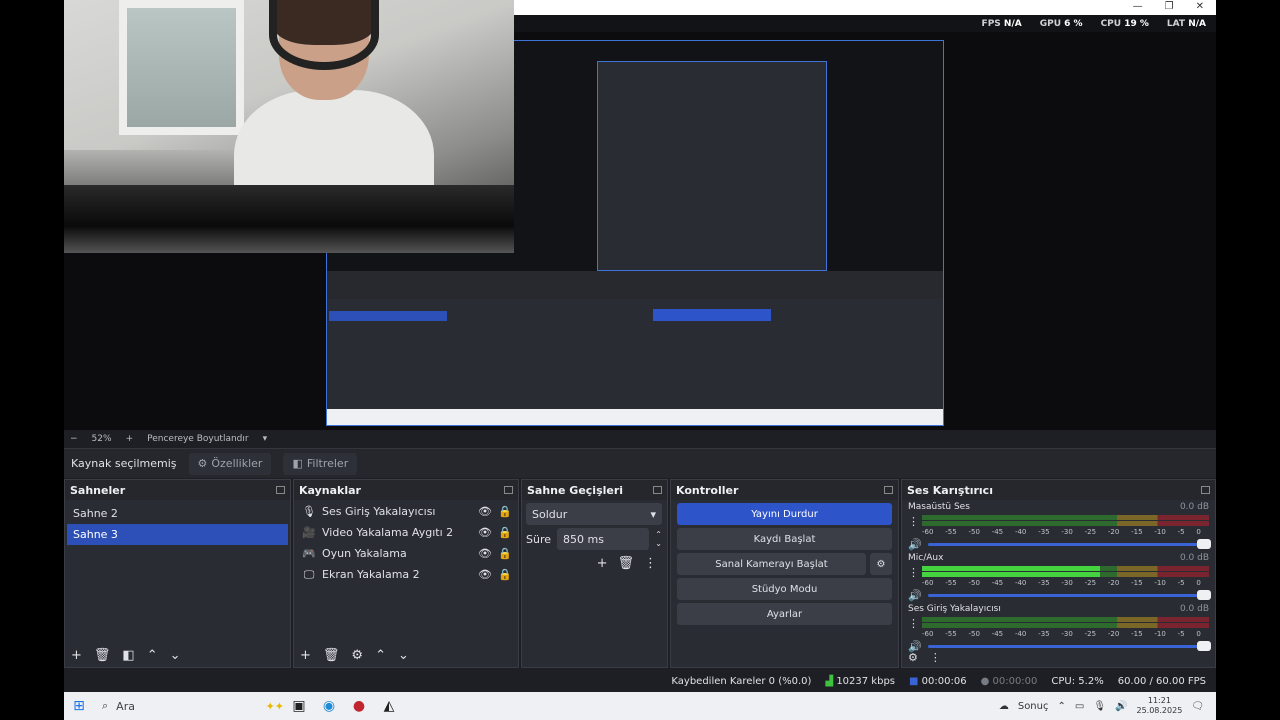 This screenshot has height=720, width=1280. I want to click on record-time: 00:00:00, so click(1015, 681).